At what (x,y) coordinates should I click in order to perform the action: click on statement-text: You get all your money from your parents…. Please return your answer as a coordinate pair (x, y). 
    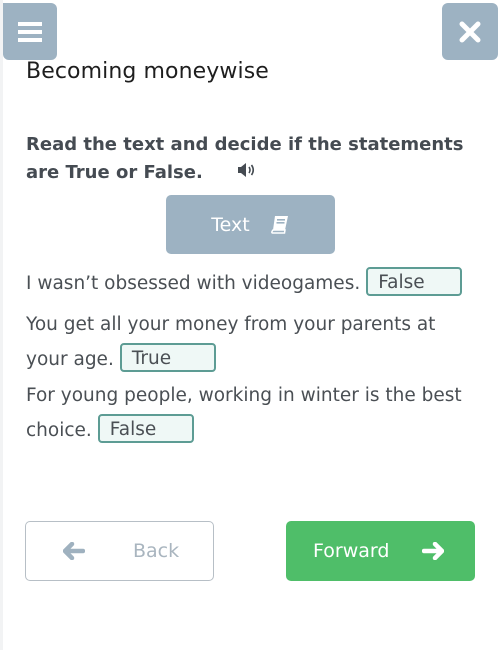
    Looking at the image, I should click on (231, 342).